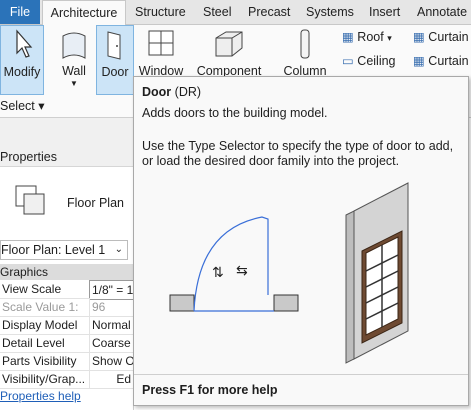 This screenshot has width=471, height=410. Describe the element at coordinates (20, 12) in the screenshot. I see `tab-file: File` at that location.